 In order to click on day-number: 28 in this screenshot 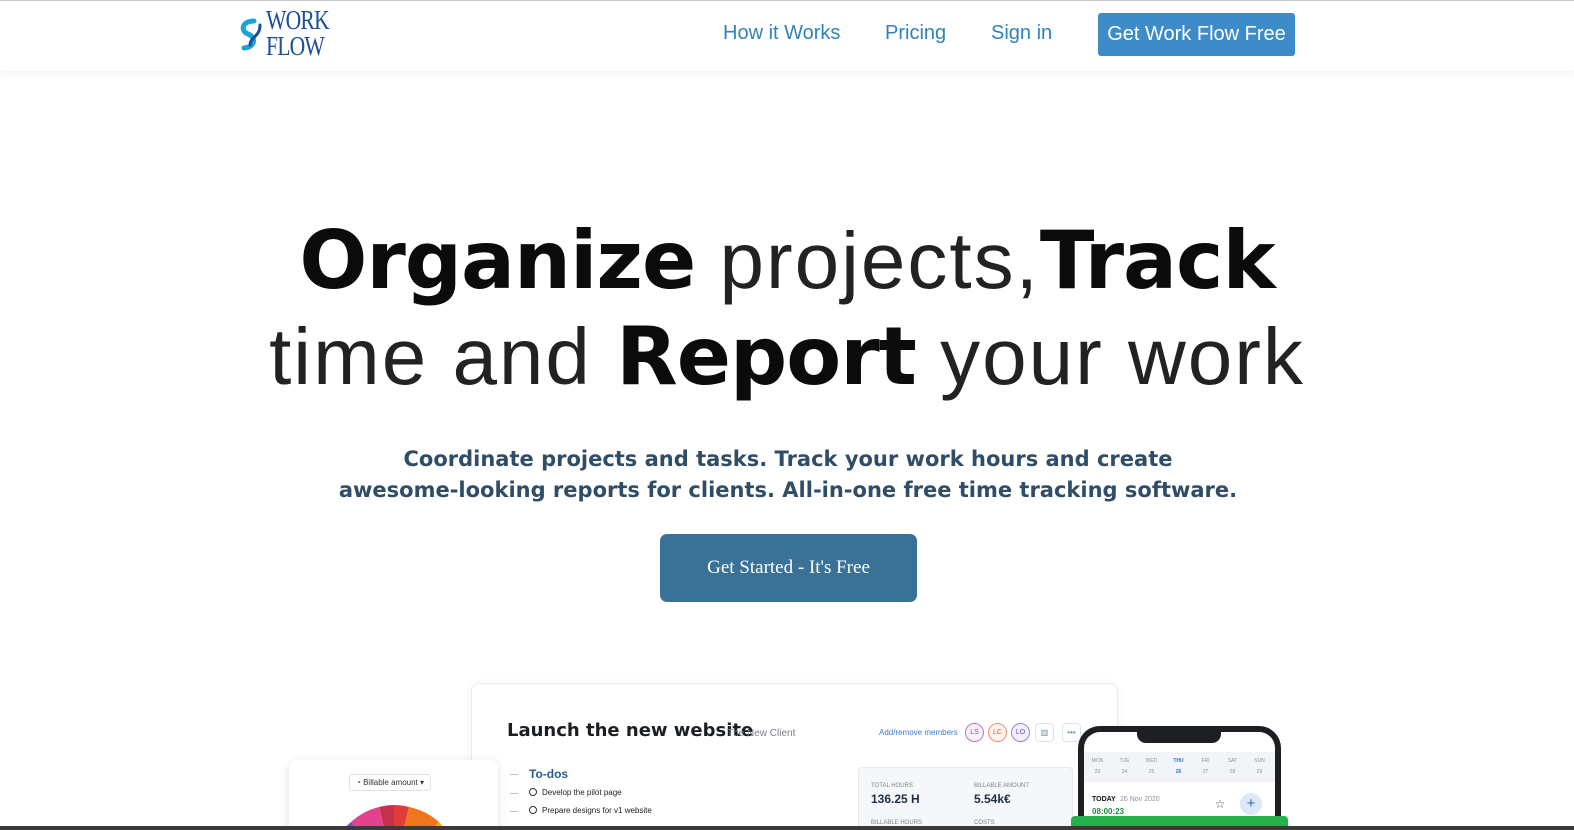, I will do `click(1232, 772)`.